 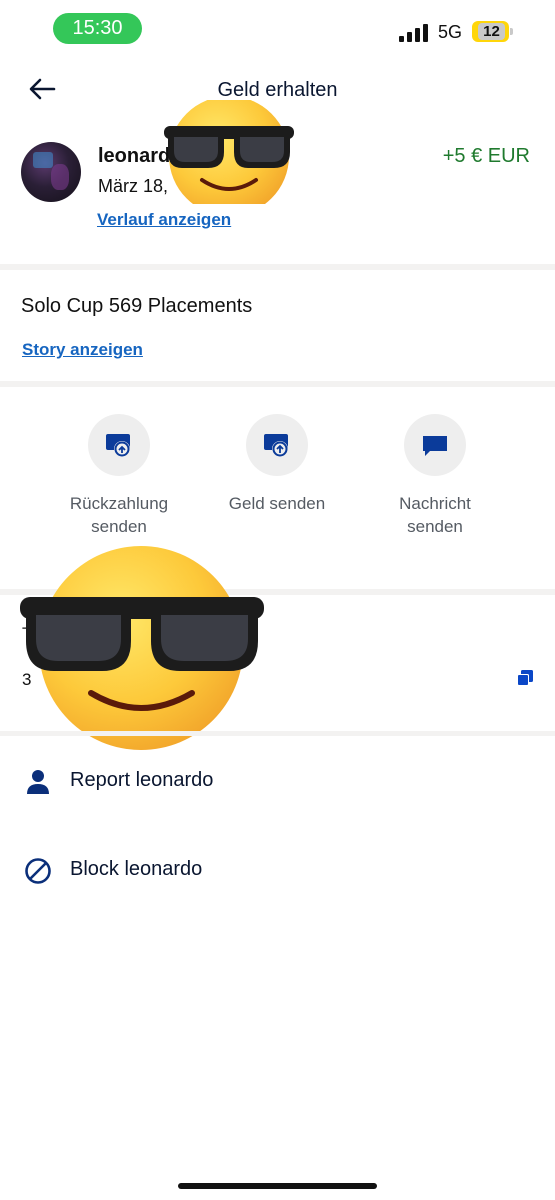 What do you see at coordinates (97, 28) in the screenshot?
I see `status-time: 15:30` at bounding box center [97, 28].